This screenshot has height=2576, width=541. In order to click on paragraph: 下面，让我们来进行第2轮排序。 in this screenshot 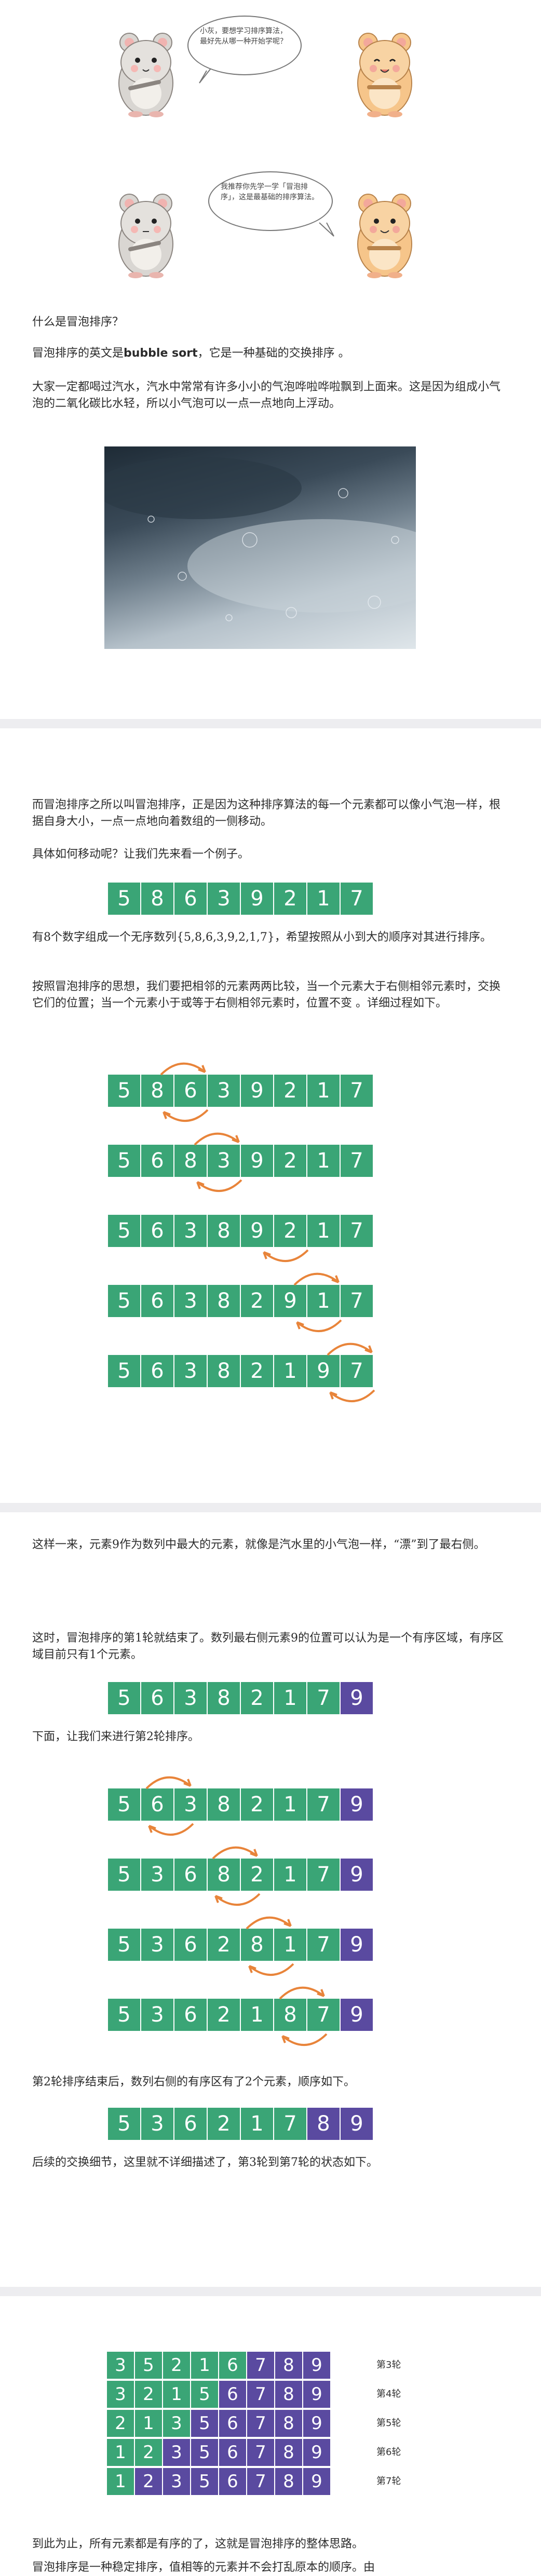, I will do `click(115, 1736)`.